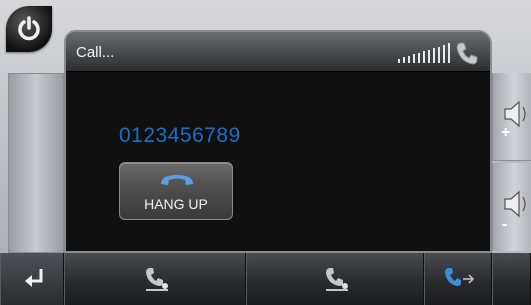 This screenshot has height=305, width=531. I want to click on headset-phone-icon, so click(460, 277).